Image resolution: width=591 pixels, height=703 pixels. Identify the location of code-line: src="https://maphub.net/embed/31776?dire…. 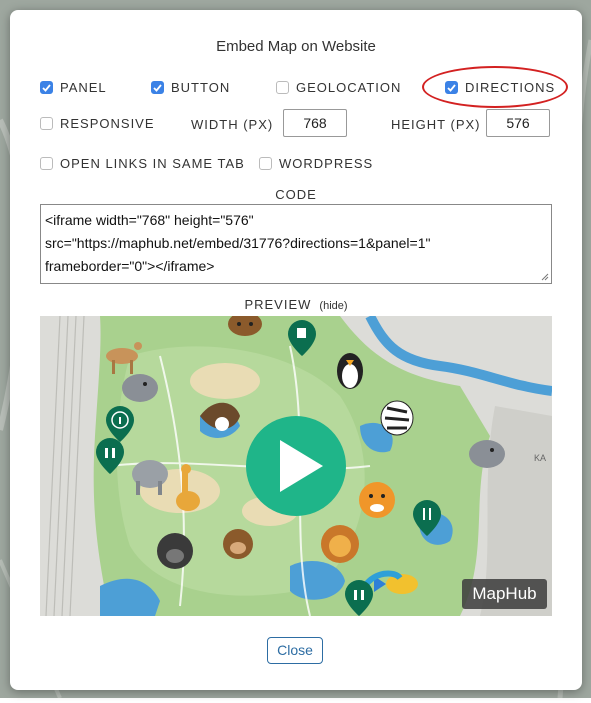
(238, 243).